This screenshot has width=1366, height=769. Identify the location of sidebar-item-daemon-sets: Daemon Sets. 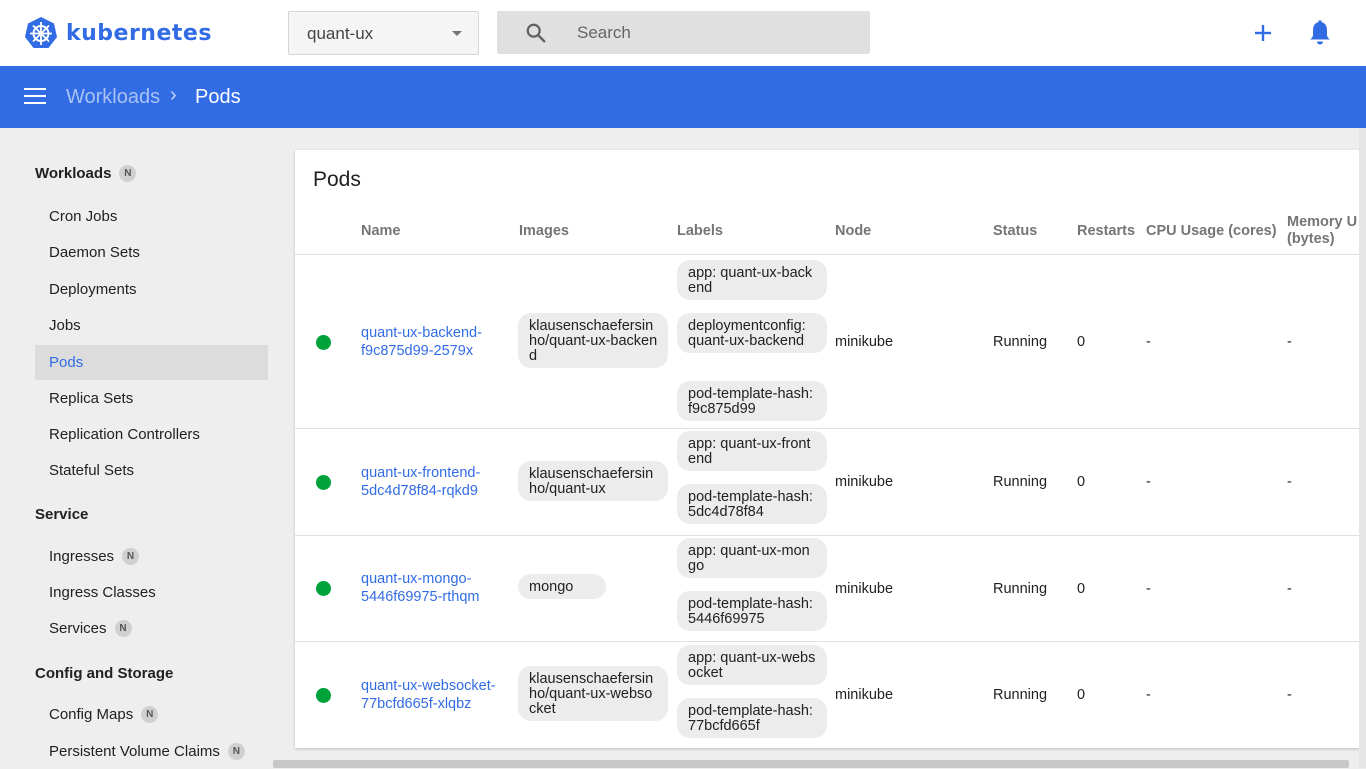
(151, 252).